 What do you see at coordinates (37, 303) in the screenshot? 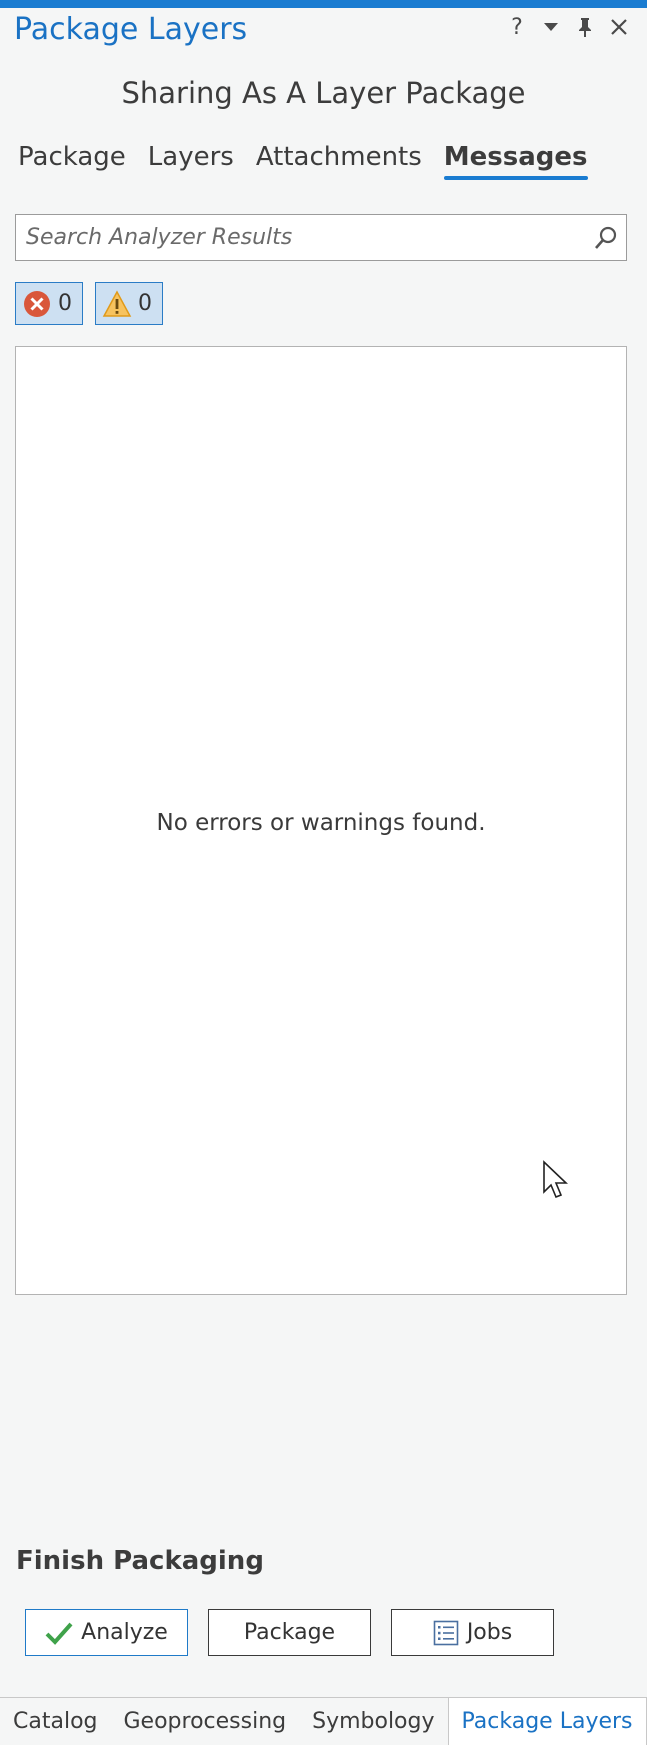
I see `error-icon` at bounding box center [37, 303].